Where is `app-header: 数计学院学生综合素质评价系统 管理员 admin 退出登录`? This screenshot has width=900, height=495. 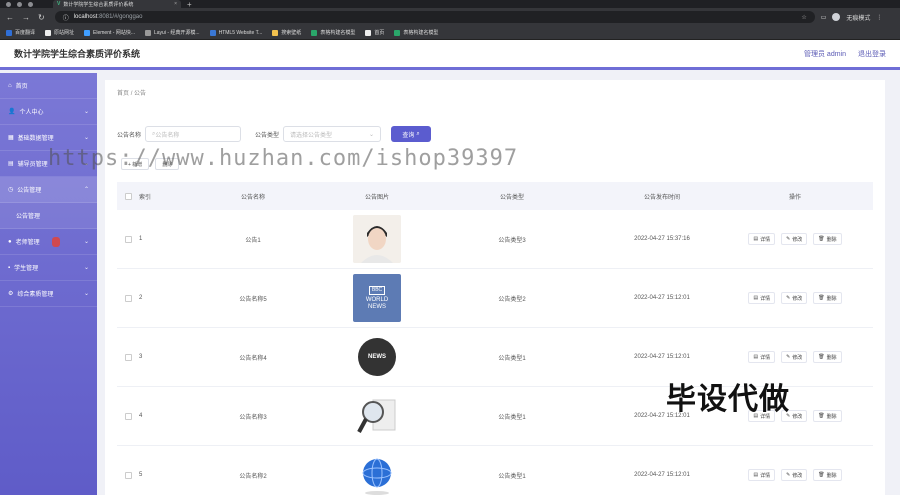
app-header: 数计学院学生综合素质评价系统 管理员 admin 退出登录 is located at coordinates (450, 55).